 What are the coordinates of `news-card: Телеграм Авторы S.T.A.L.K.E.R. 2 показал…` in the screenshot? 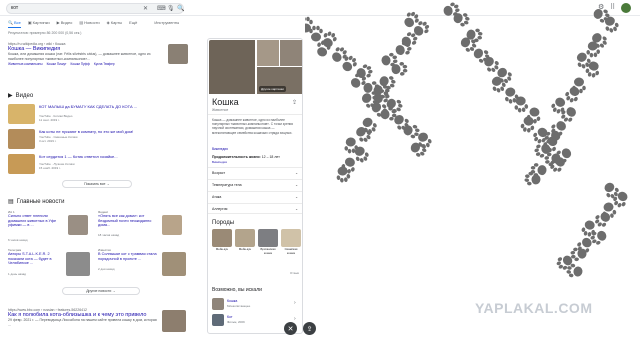 It's located at (50, 266).